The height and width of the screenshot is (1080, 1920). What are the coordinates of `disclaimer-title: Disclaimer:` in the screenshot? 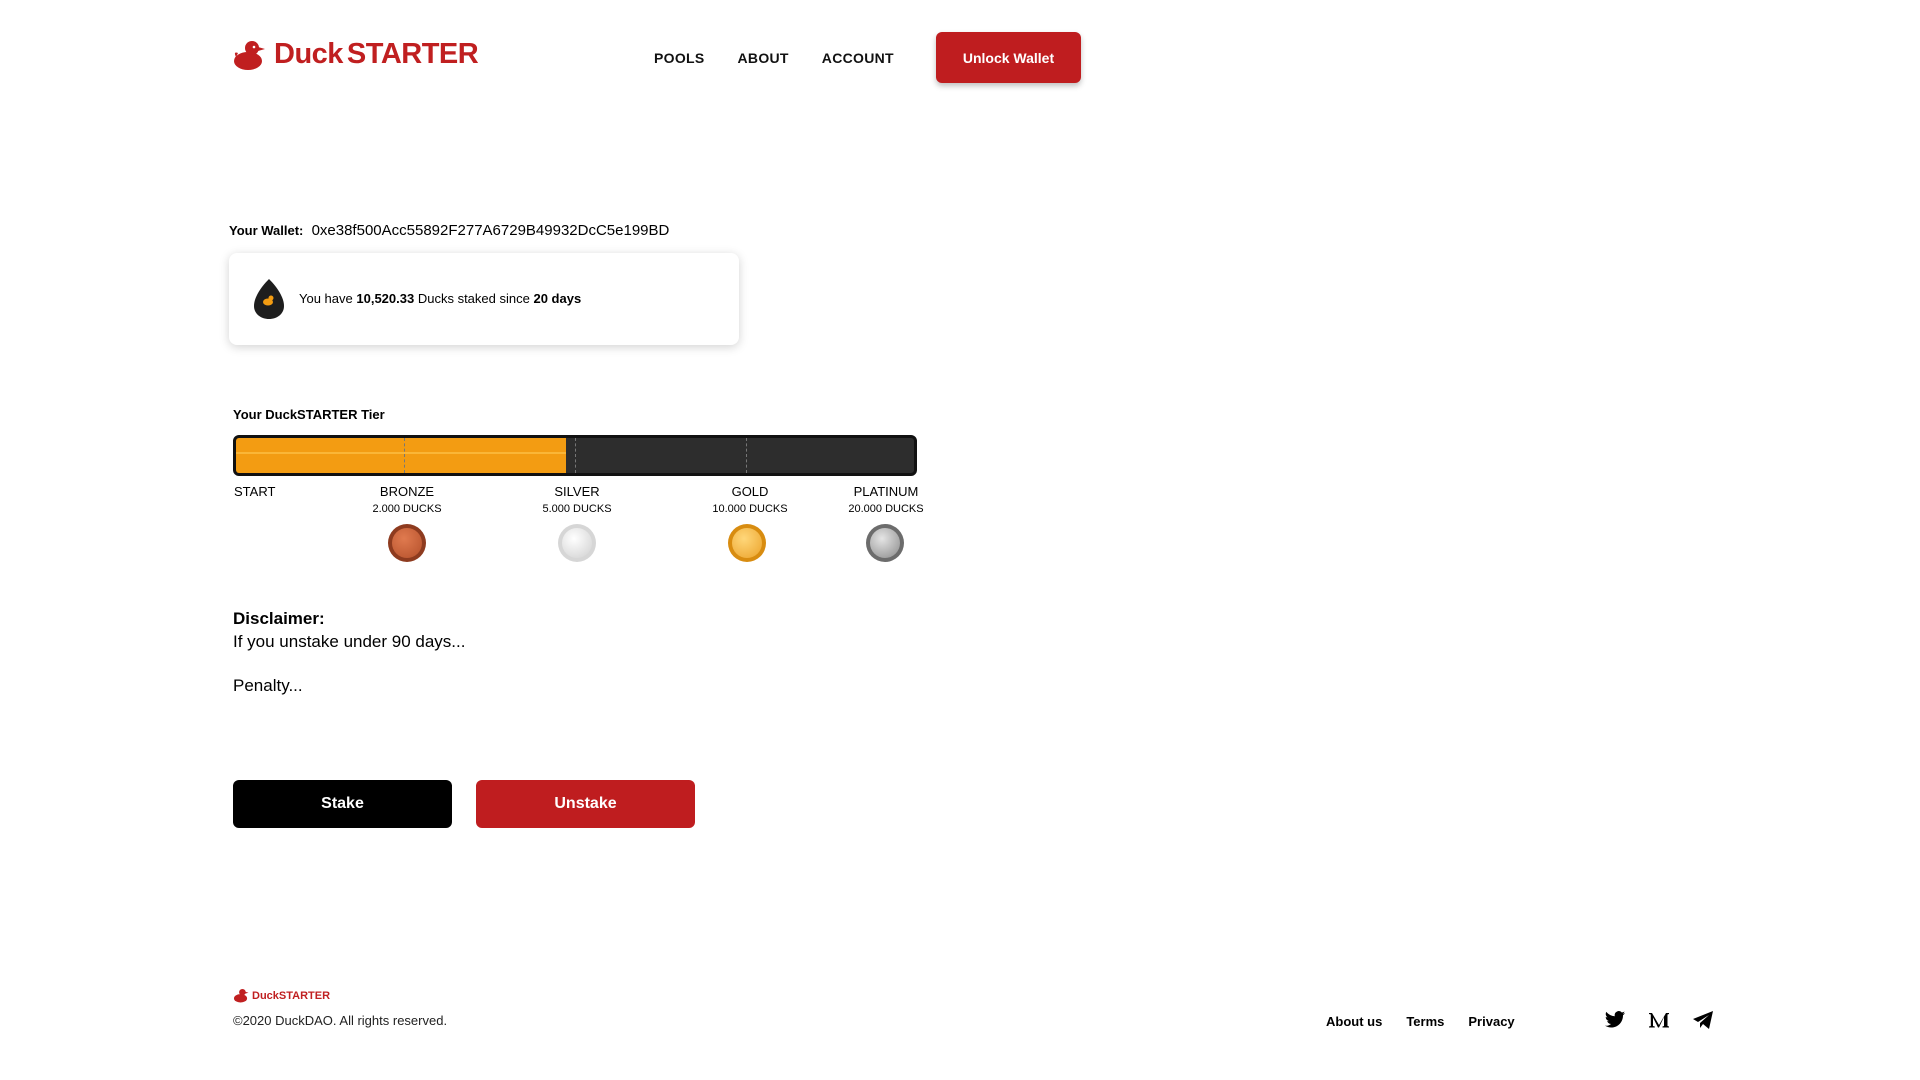 It's located at (279, 618).